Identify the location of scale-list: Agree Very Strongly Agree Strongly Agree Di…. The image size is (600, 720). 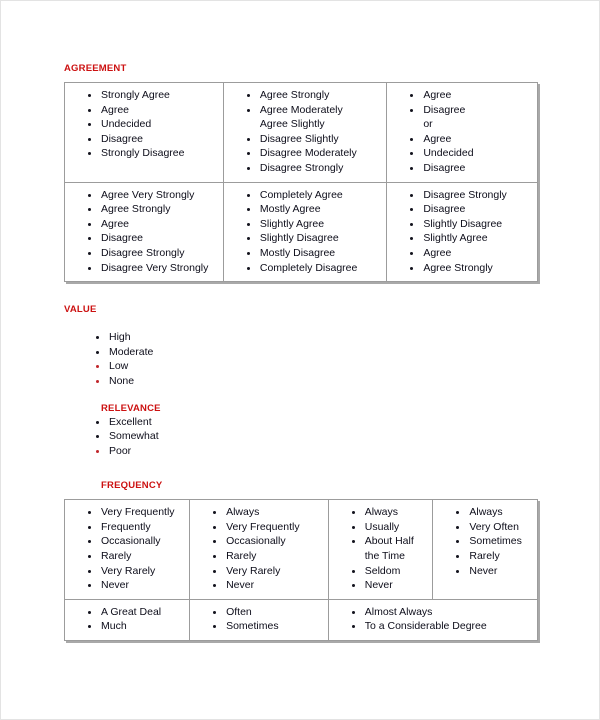
(144, 232).